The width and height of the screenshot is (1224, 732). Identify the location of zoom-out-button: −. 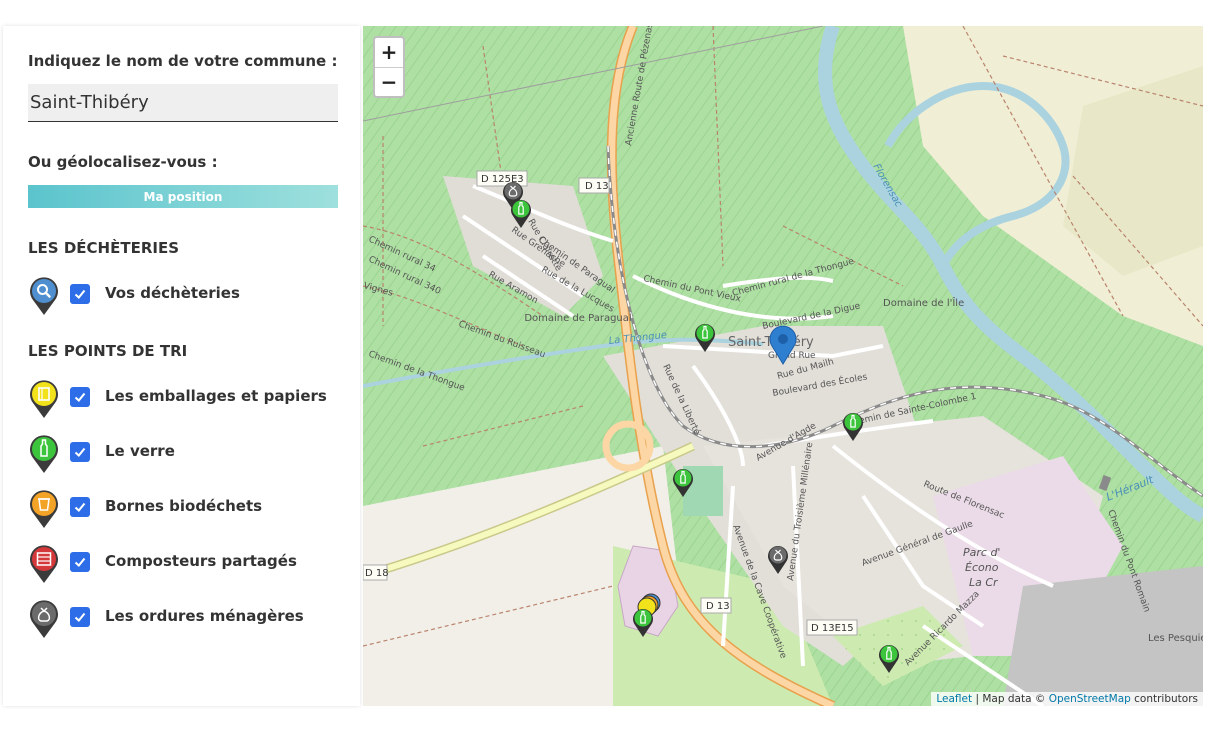
(389, 82).